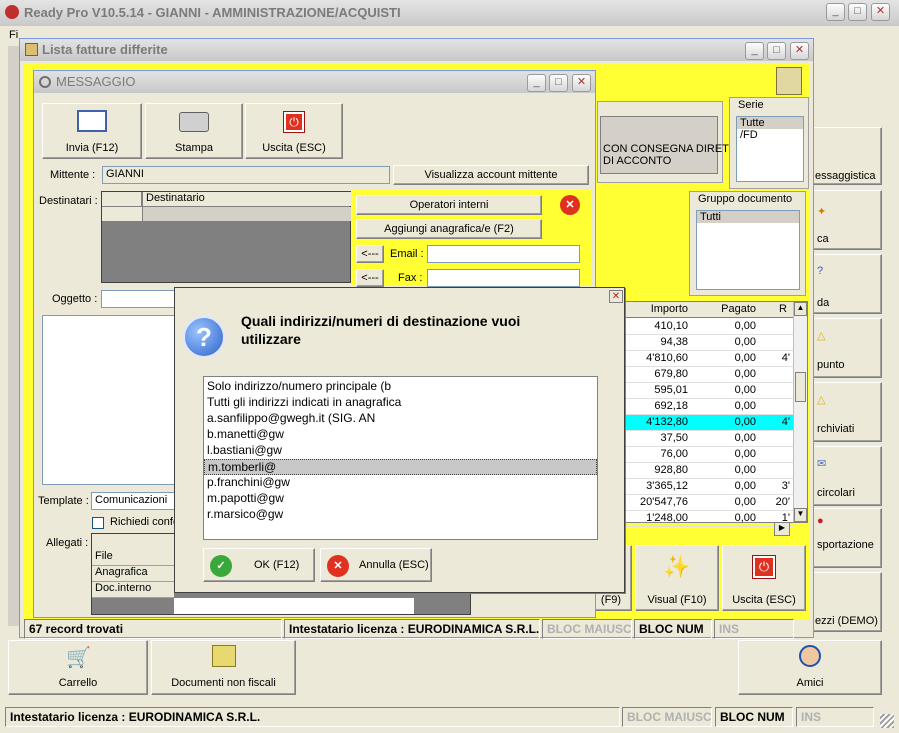 The image size is (899, 733). I want to click on invia-button: Invia (F12), so click(92, 131).